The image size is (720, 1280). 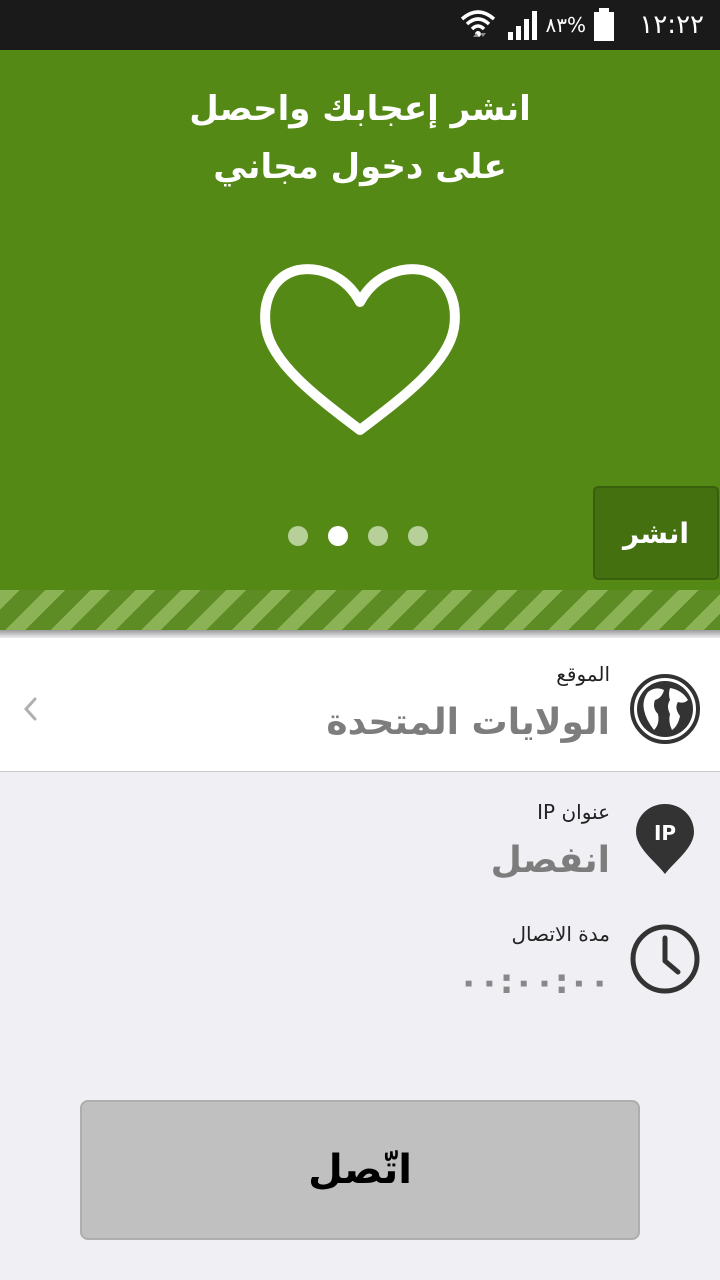 What do you see at coordinates (550, 860) in the screenshot?
I see `ip-value: انفصل` at bounding box center [550, 860].